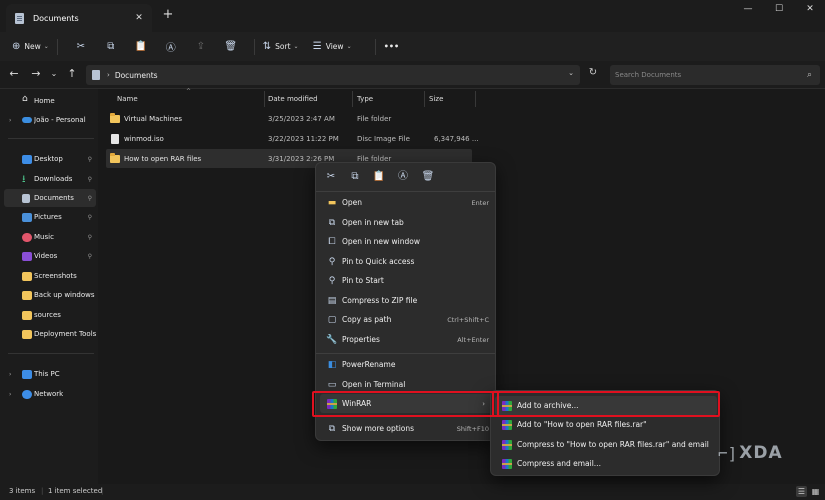 Image resolution: width=825 pixels, height=500 pixels. What do you see at coordinates (54, 74) in the screenshot?
I see `recent-chevron-icon: ⌄` at bounding box center [54, 74].